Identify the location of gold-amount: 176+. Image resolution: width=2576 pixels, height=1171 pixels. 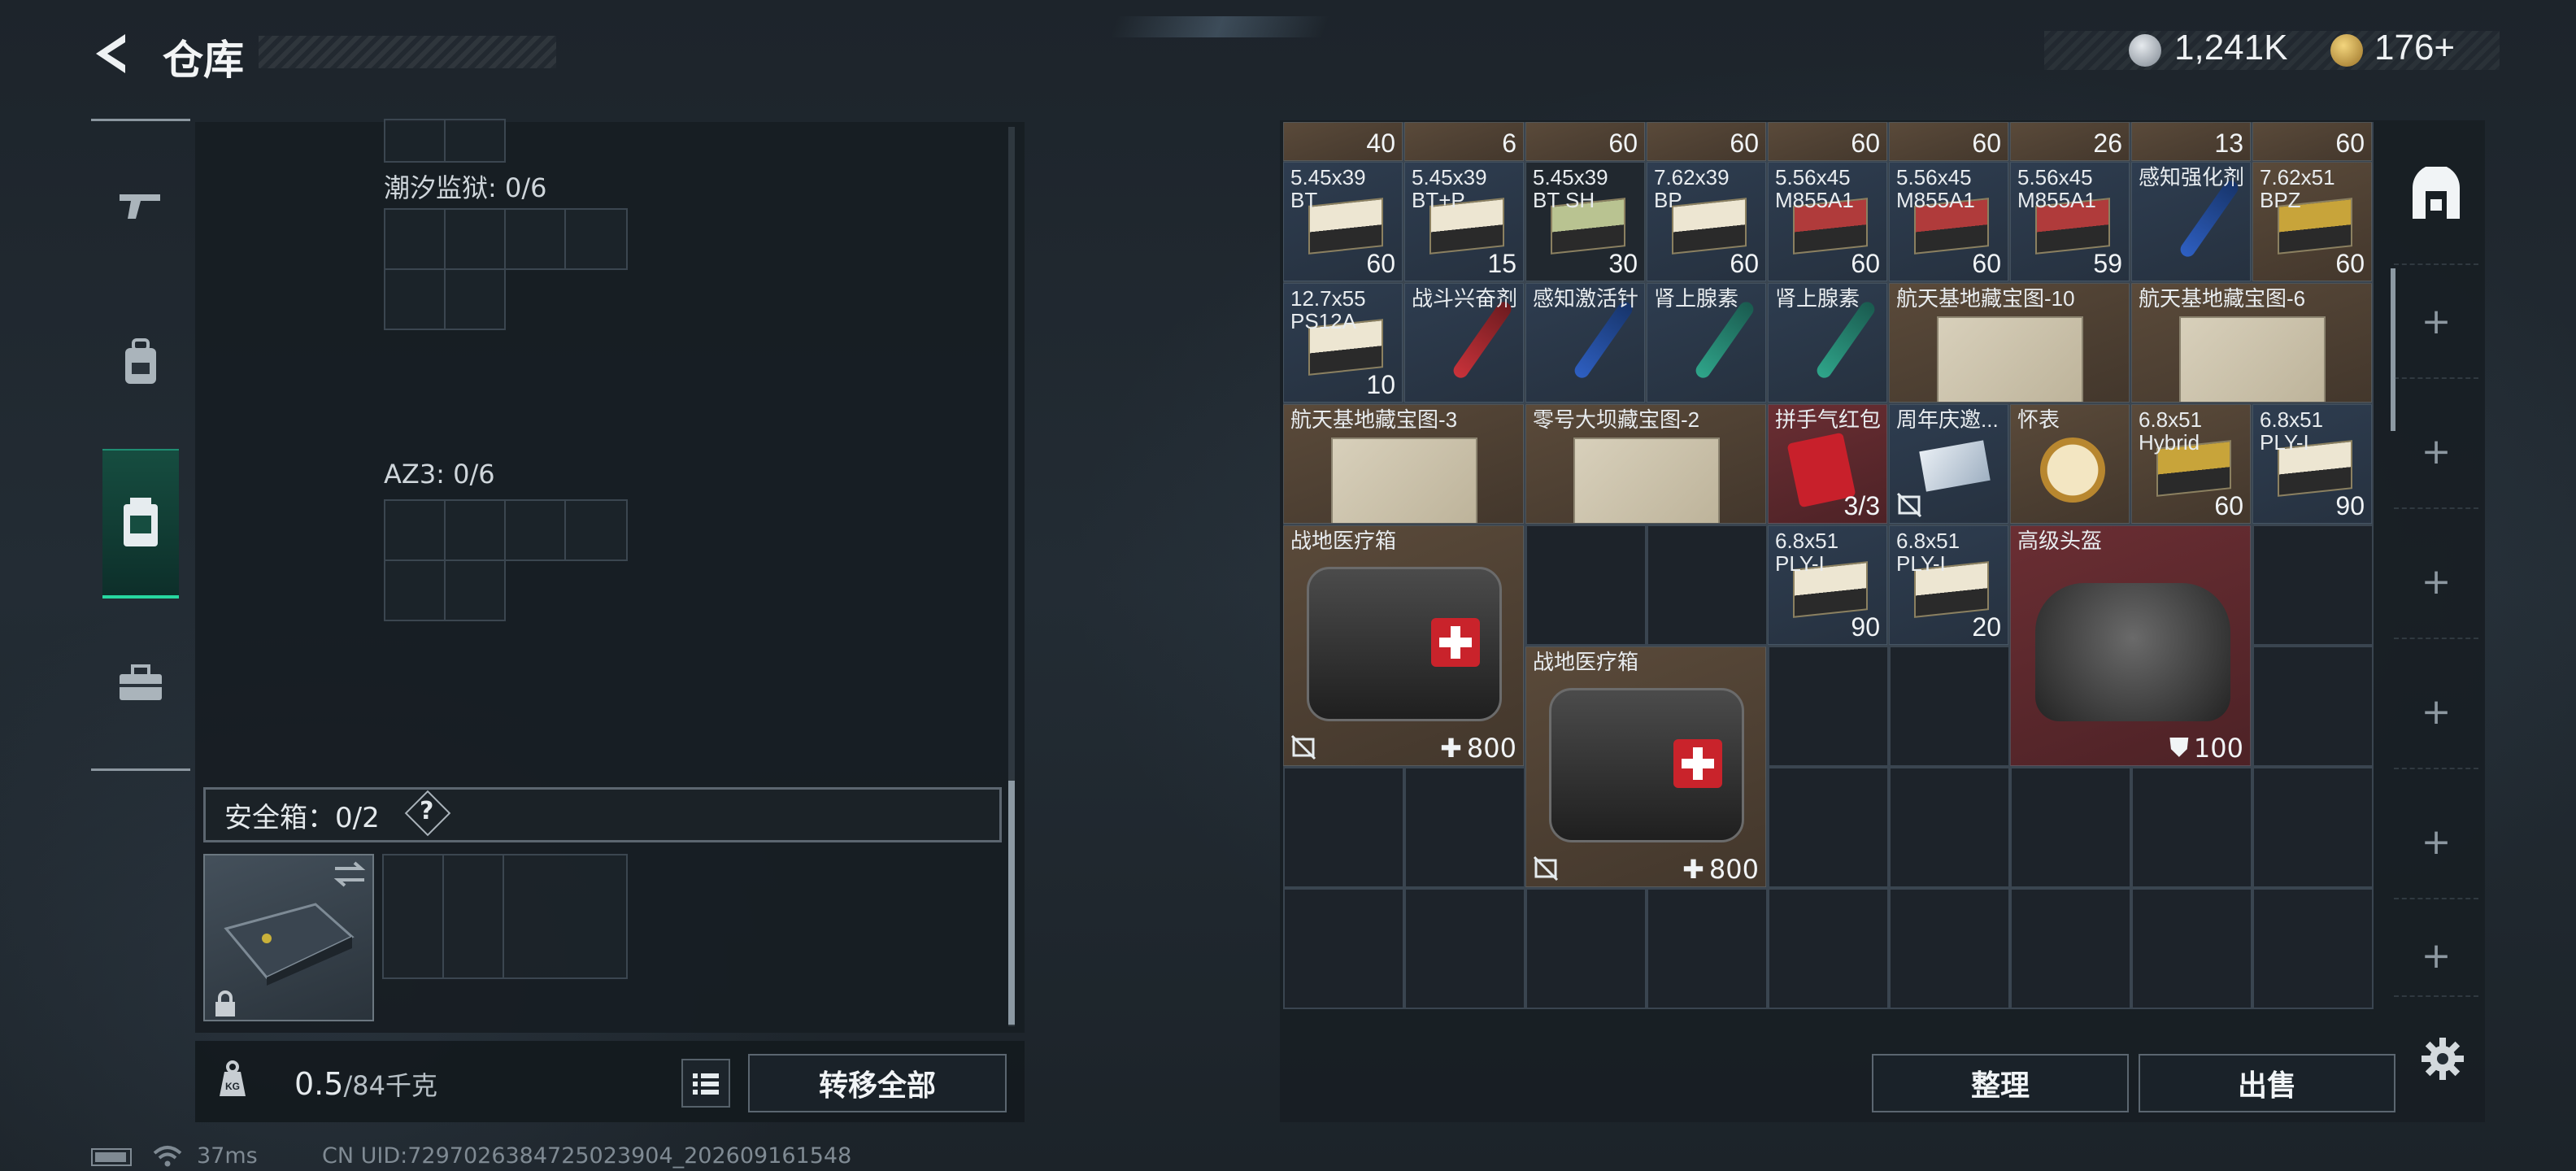
(2414, 48).